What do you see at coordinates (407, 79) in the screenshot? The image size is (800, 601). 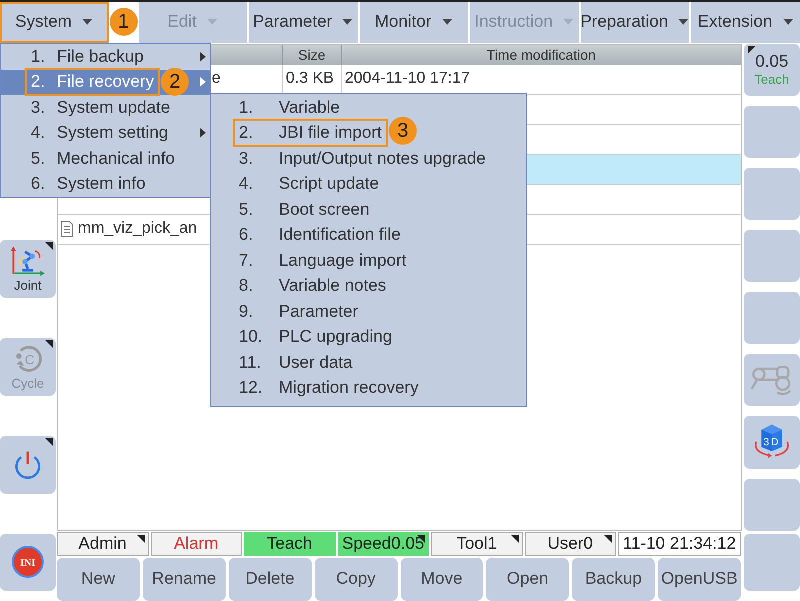 I see `table-cell: 2004-11-10 17:17` at bounding box center [407, 79].